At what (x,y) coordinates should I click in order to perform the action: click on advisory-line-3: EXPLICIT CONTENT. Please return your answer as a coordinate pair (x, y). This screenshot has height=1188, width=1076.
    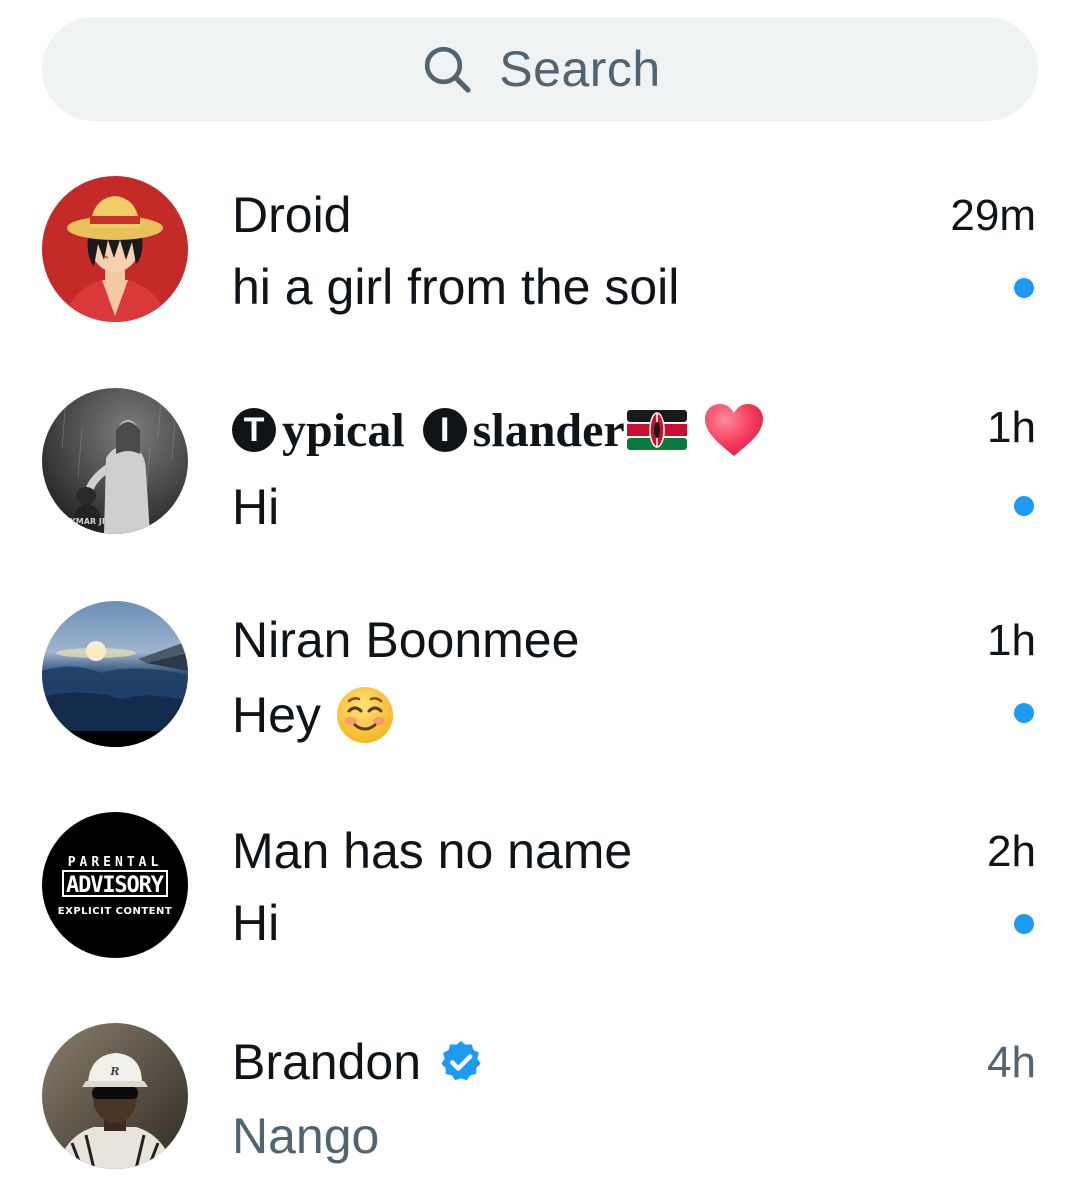
    Looking at the image, I should click on (115, 911).